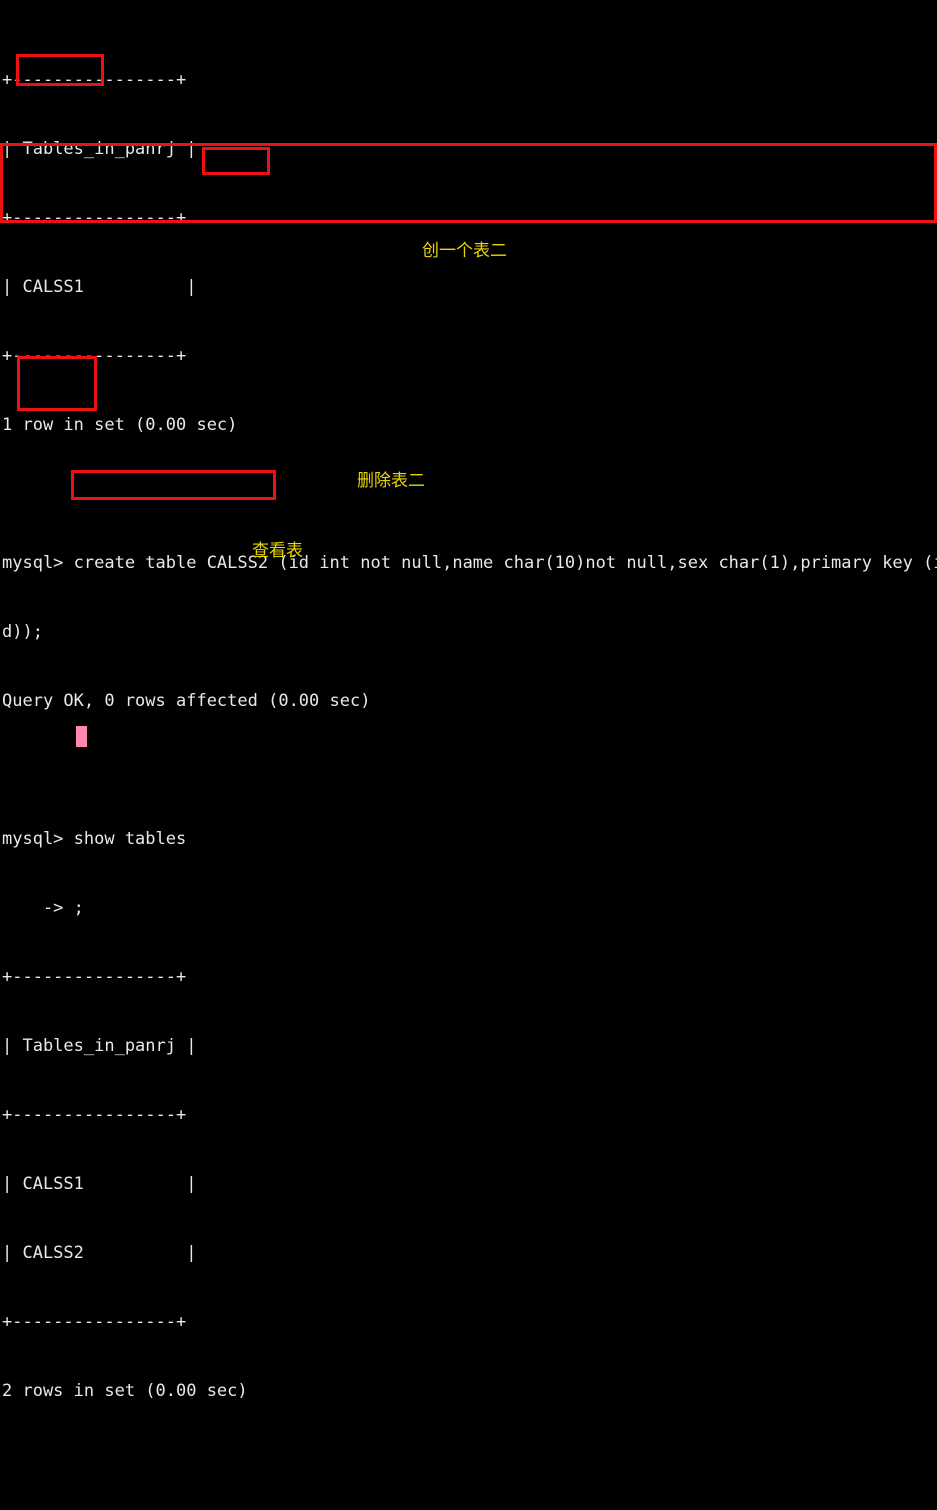  What do you see at coordinates (391, 481) in the screenshot?
I see `annotation-drop-table-two: 删除表二` at bounding box center [391, 481].